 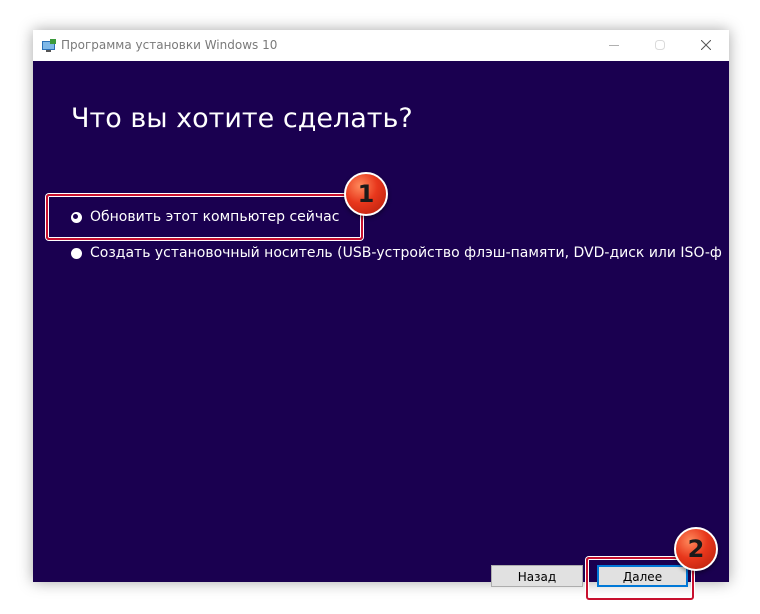 What do you see at coordinates (381, 45) in the screenshot?
I see `title-bar: Программа установки Windows 10` at bounding box center [381, 45].